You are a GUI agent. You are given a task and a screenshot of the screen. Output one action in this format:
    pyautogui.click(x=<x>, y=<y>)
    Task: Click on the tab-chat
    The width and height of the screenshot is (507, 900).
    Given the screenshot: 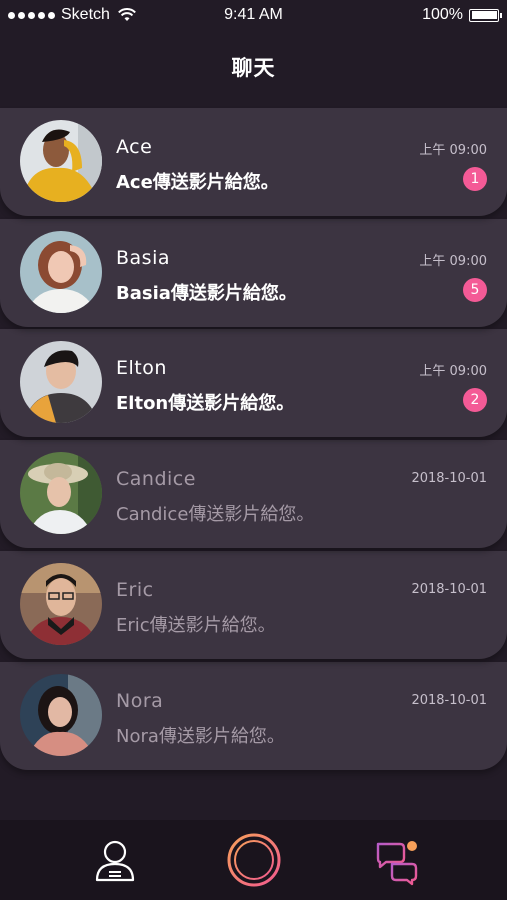 What is the action you would take?
    pyautogui.click(x=398, y=862)
    